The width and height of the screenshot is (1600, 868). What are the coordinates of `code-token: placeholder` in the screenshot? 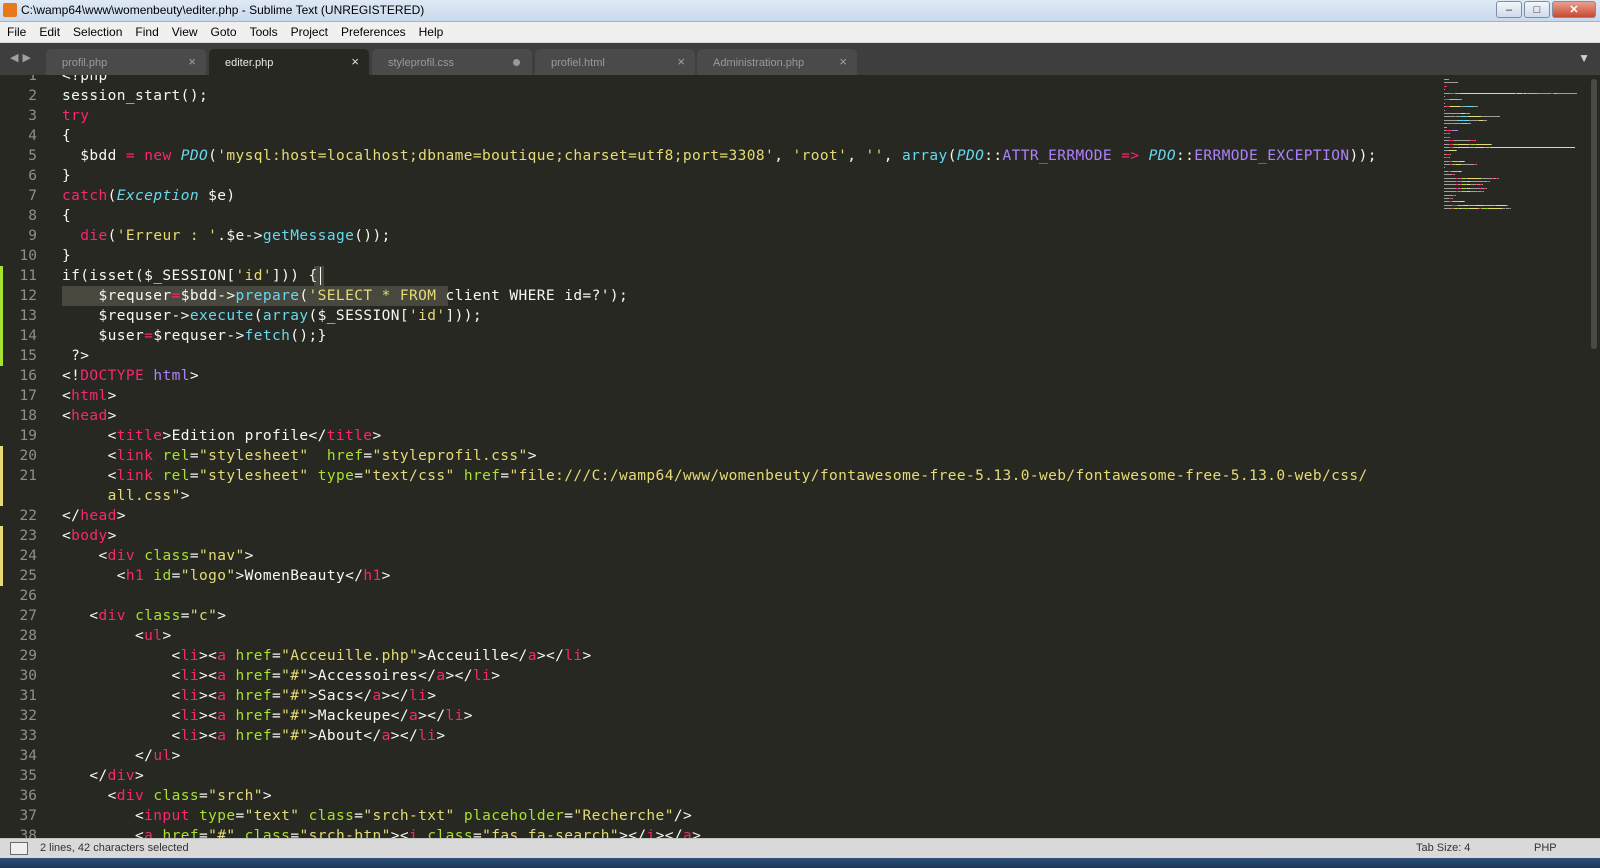 It's located at (514, 816).